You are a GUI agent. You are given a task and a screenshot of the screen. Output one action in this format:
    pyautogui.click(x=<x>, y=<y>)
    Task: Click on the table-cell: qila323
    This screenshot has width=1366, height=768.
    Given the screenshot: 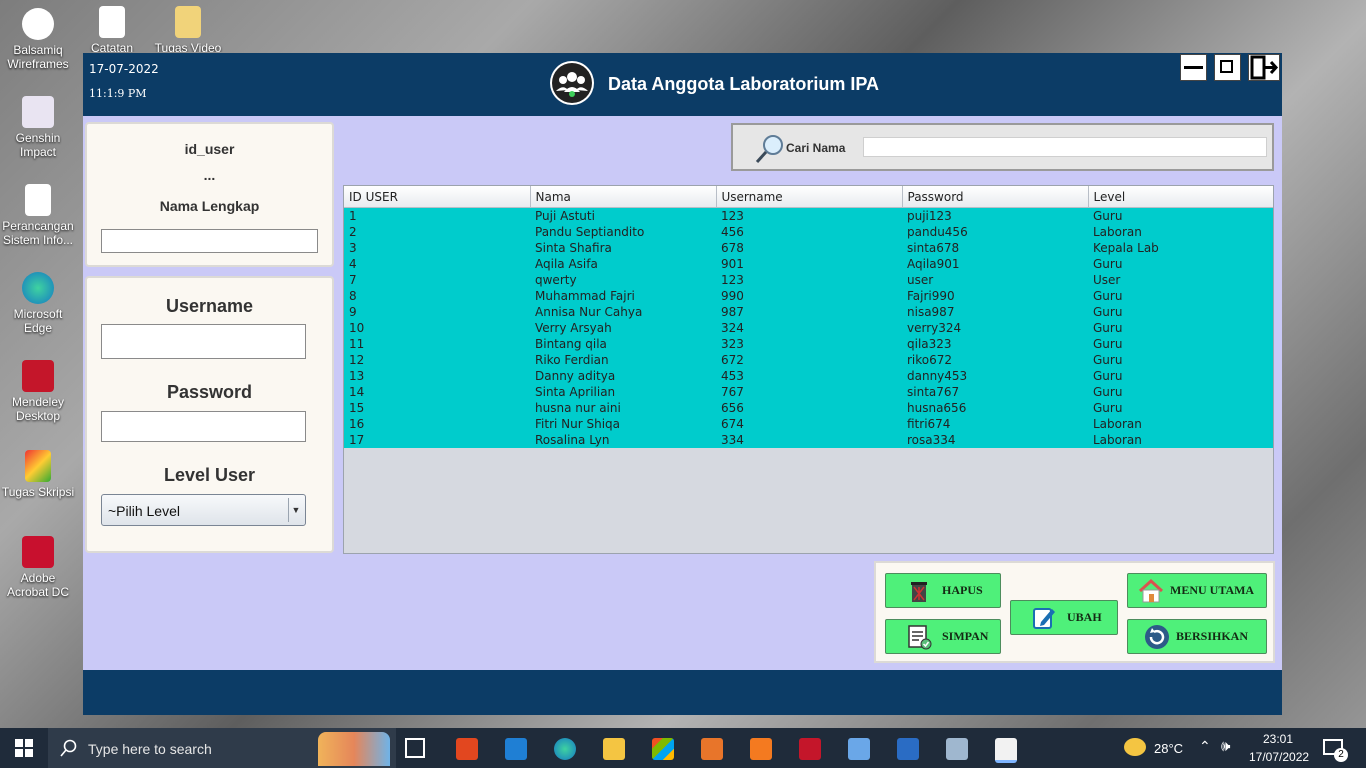 What is the action you would take?
    pyautogui.click(x=995, y=344)
    